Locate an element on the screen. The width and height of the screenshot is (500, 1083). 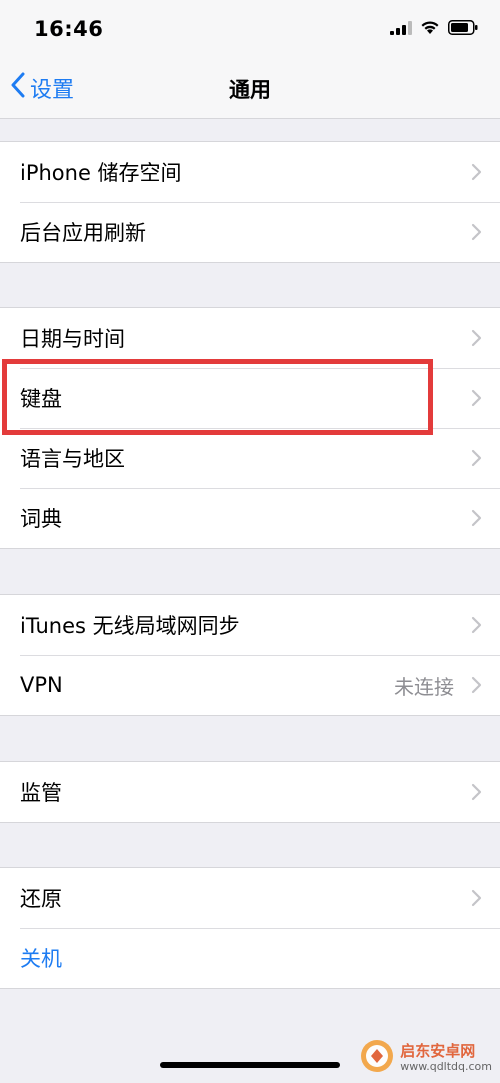
list-item-label: iPhone 储存空间 is located at coordinates (101, 173).